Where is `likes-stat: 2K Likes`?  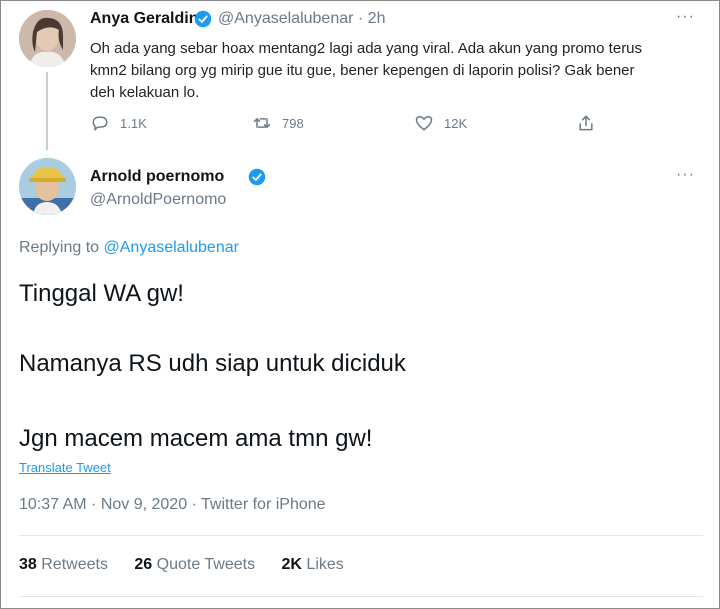
likes-stat: 2K Likes is located at coordinates (313, 564).